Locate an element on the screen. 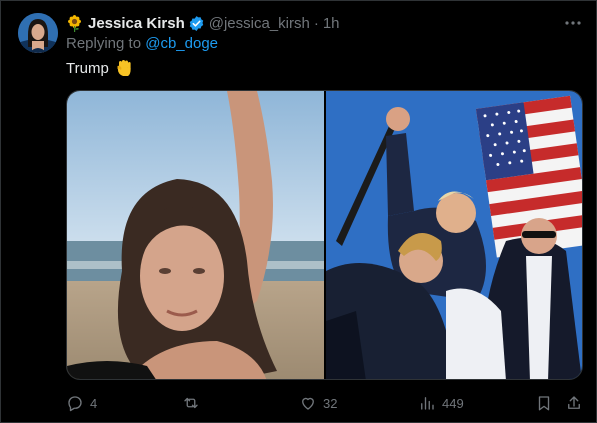 Image resolution: width=597 pixels, height=423 pixels. reply-count: 4 is located at coordinates (94, 403).